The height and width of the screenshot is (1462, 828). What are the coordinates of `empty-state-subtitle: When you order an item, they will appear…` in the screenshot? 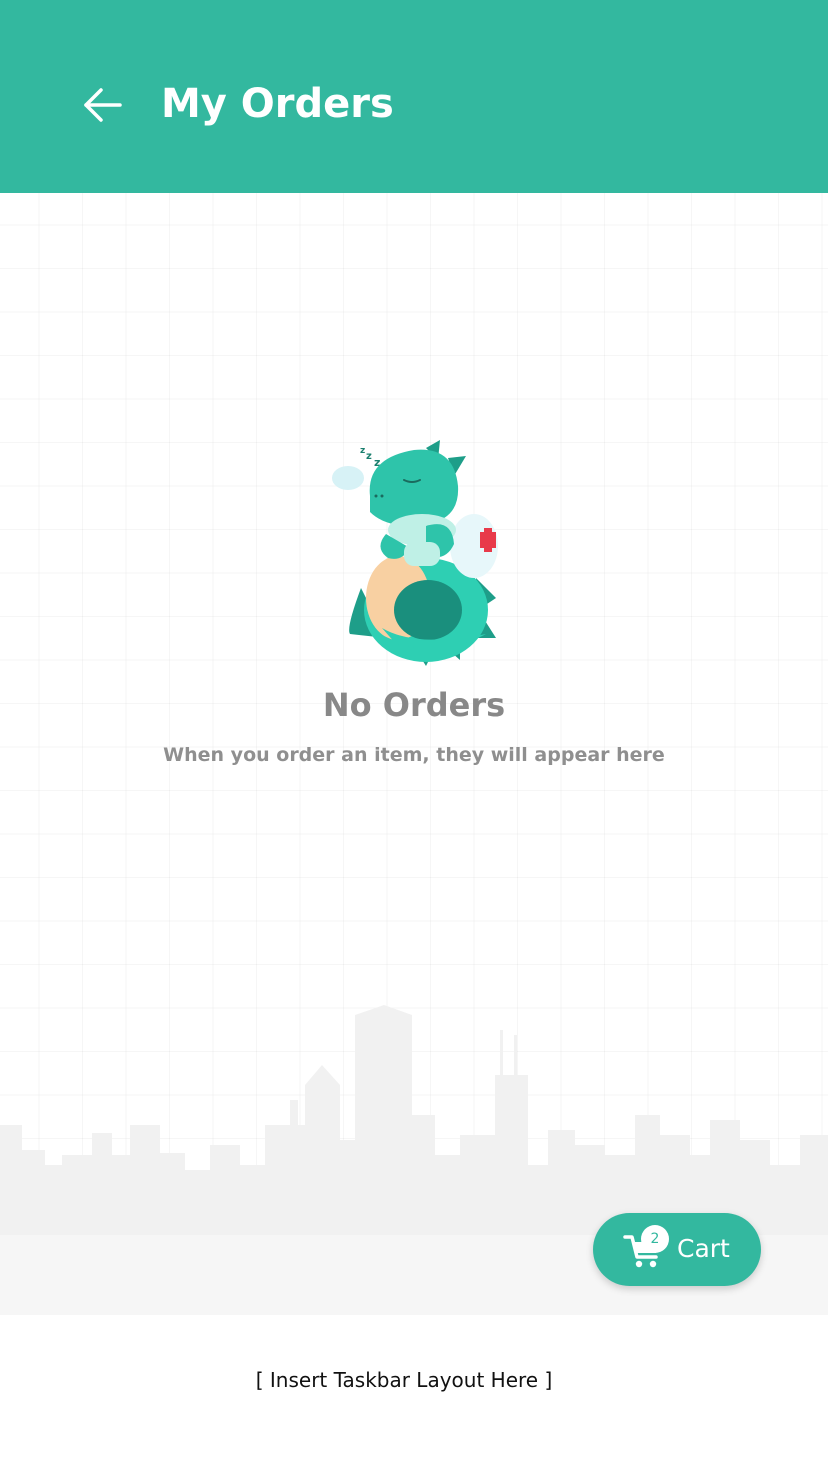 It's located at (414, 755).